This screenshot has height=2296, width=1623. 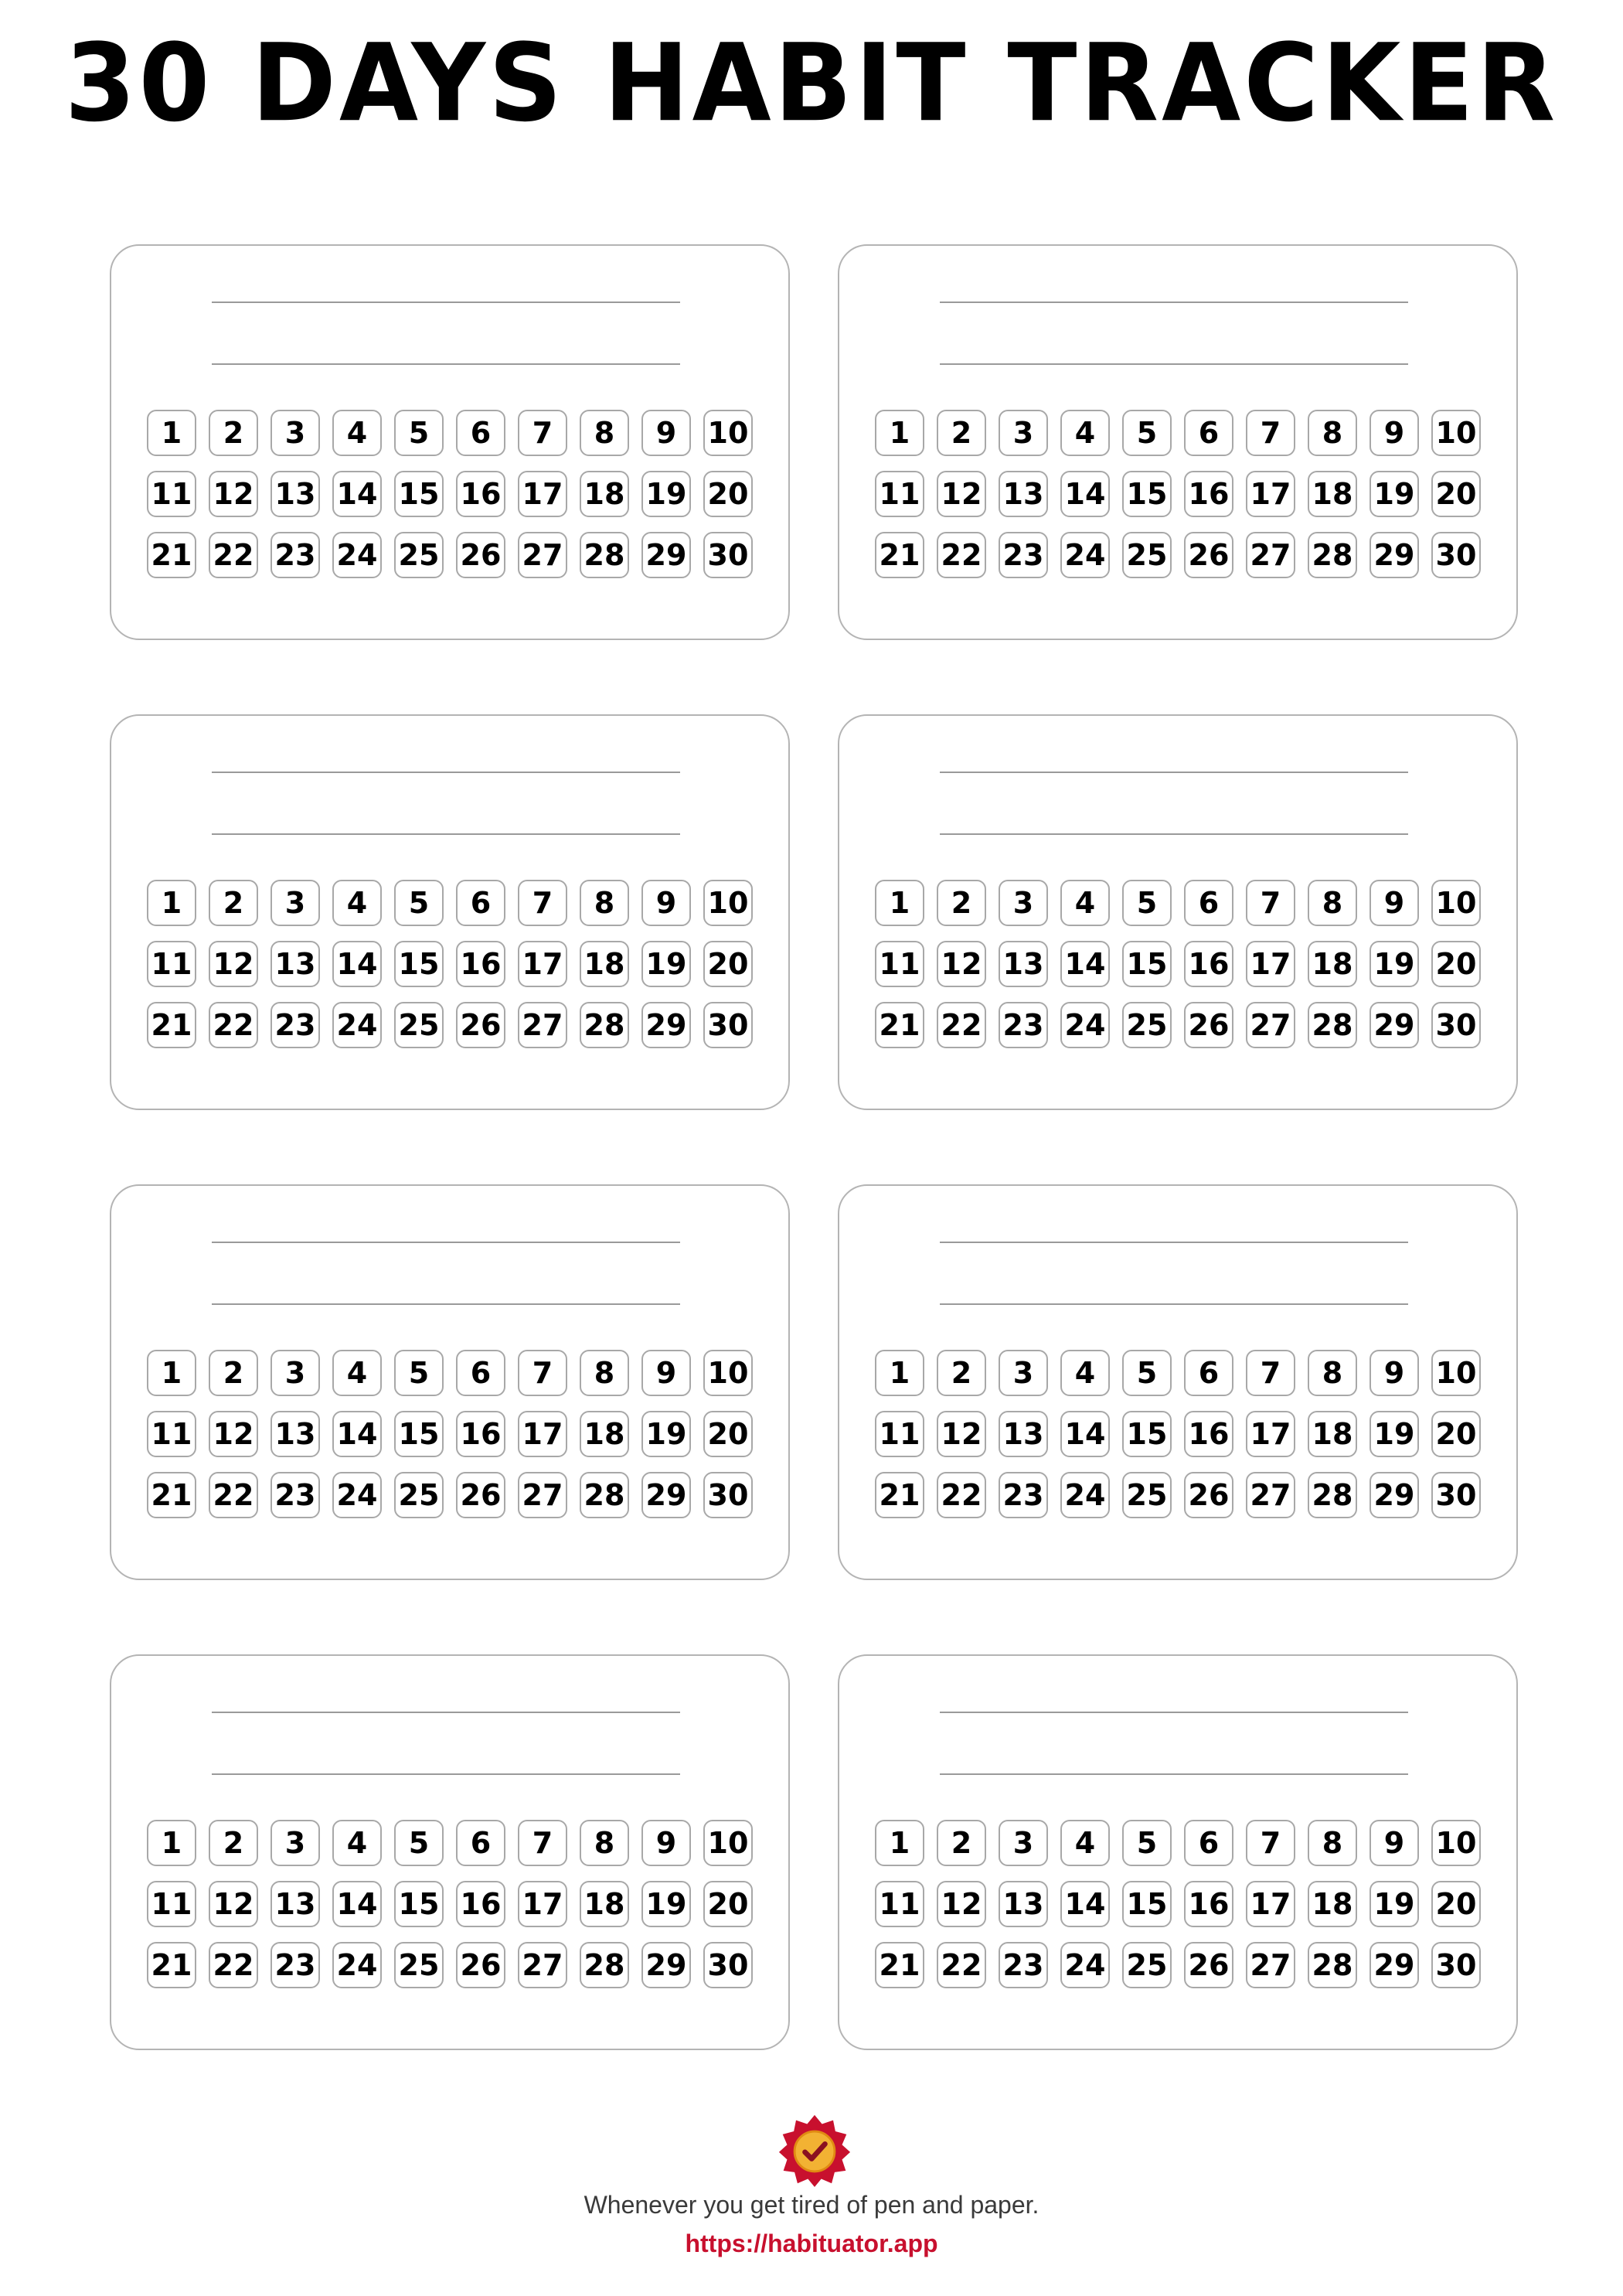 I want to click on day-cell: 21, so click(x=171, y=1965).